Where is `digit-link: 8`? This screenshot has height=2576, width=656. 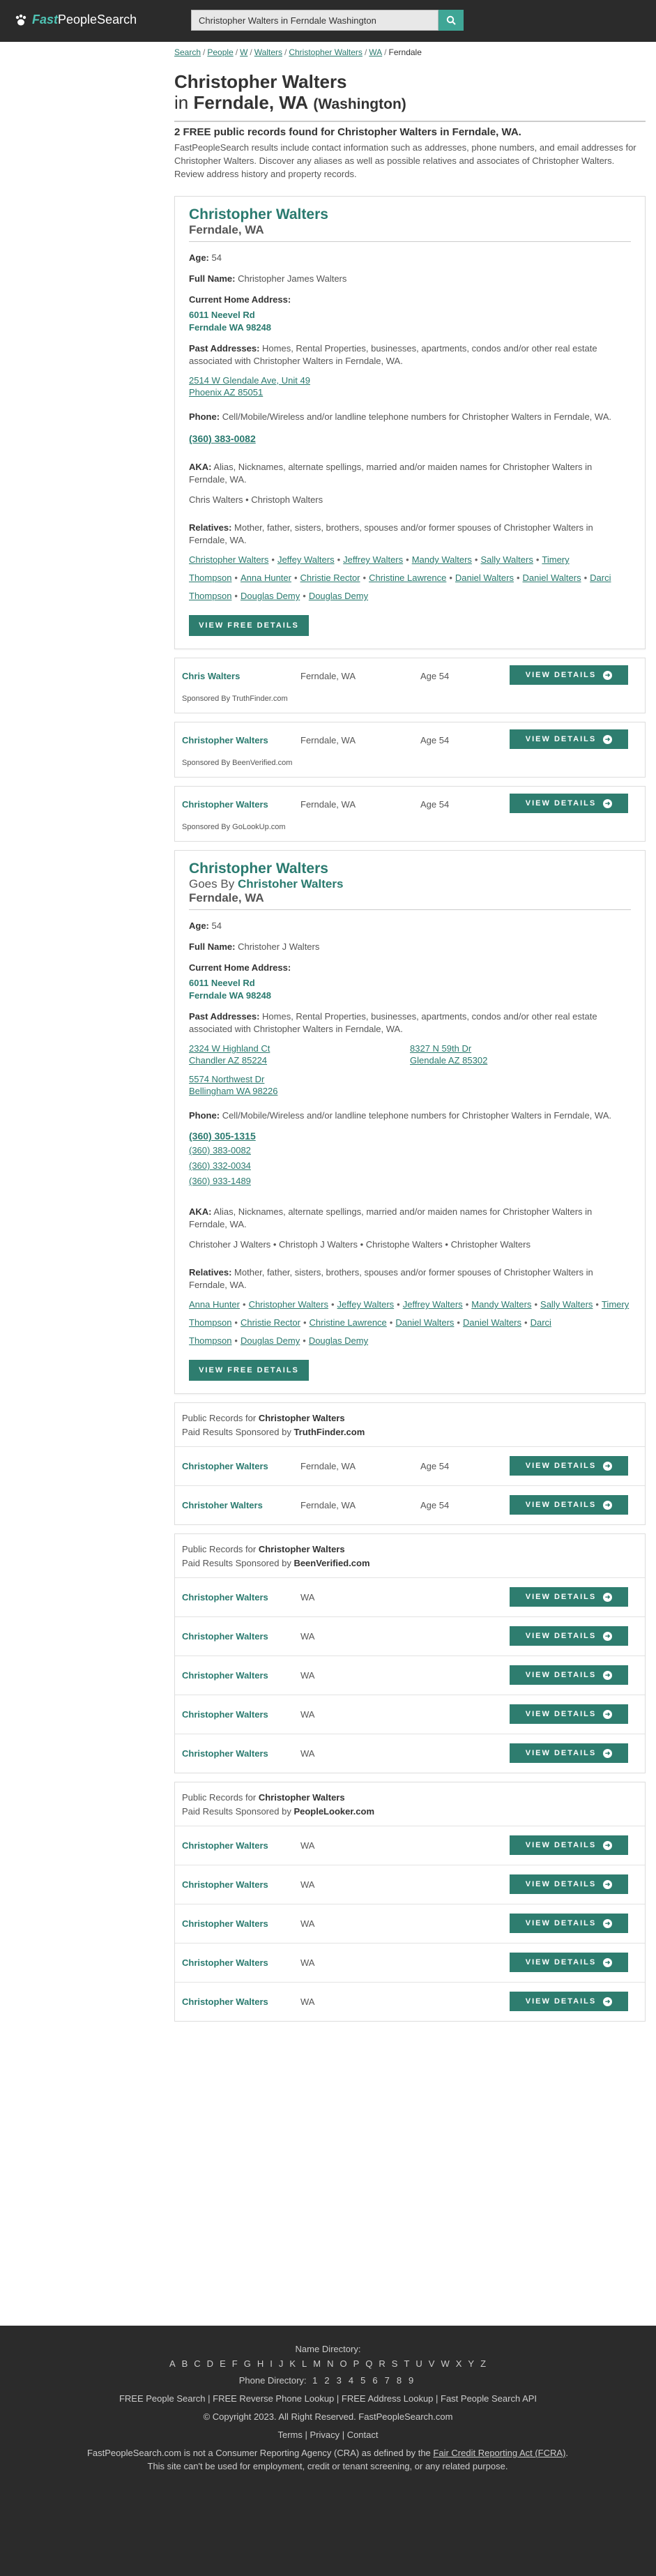
digit-link: 8 is located at coordinates (400, 2380).